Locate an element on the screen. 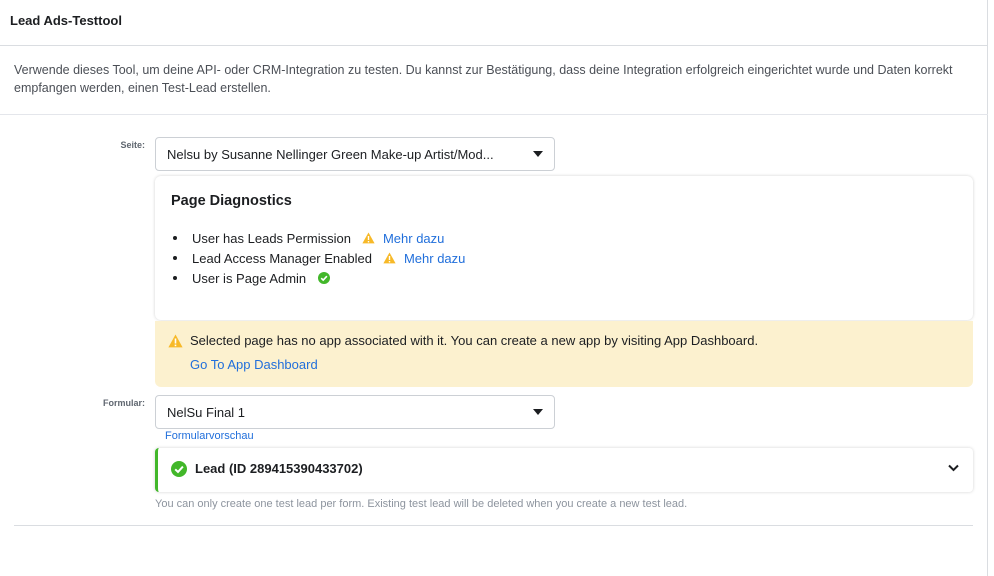  page-field-label: Seite: is located at coordinates (132, 145).